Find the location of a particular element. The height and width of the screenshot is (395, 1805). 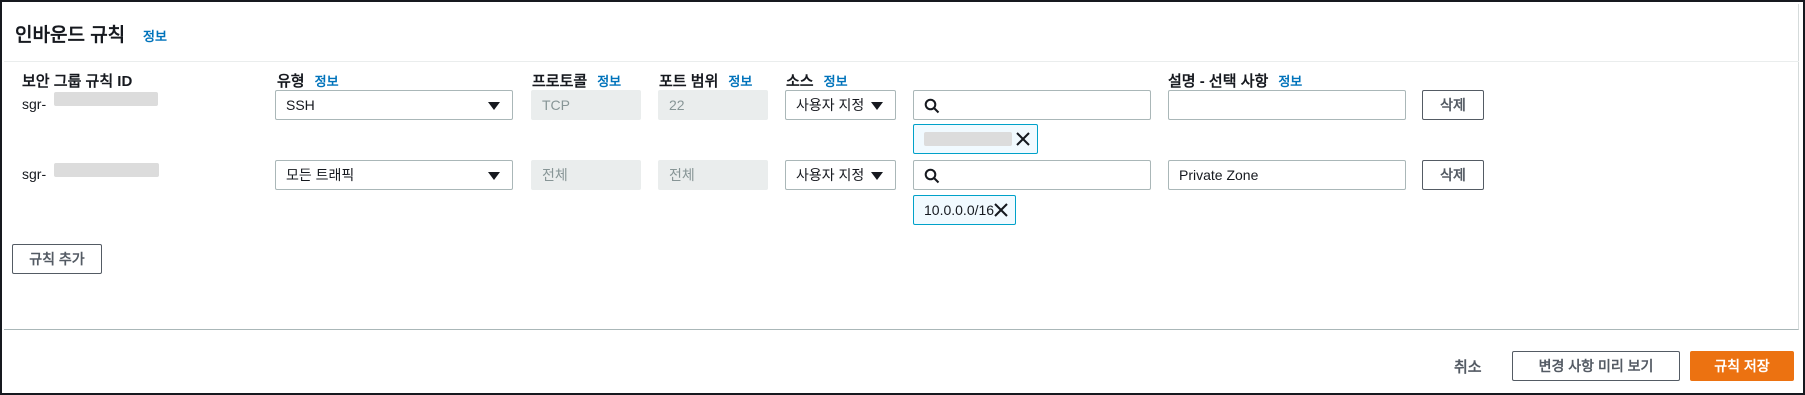

type-select-value: 모든 트래픽 is located at coordinates (320, 175).